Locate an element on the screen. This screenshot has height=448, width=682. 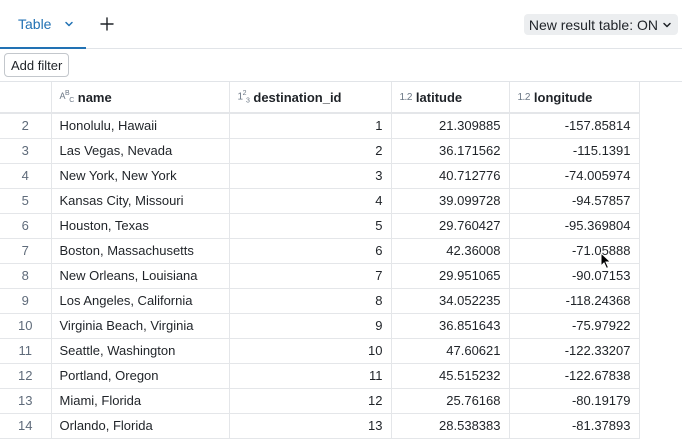
cell-latitude: 39.099728 is located at coordinates (450, 201).